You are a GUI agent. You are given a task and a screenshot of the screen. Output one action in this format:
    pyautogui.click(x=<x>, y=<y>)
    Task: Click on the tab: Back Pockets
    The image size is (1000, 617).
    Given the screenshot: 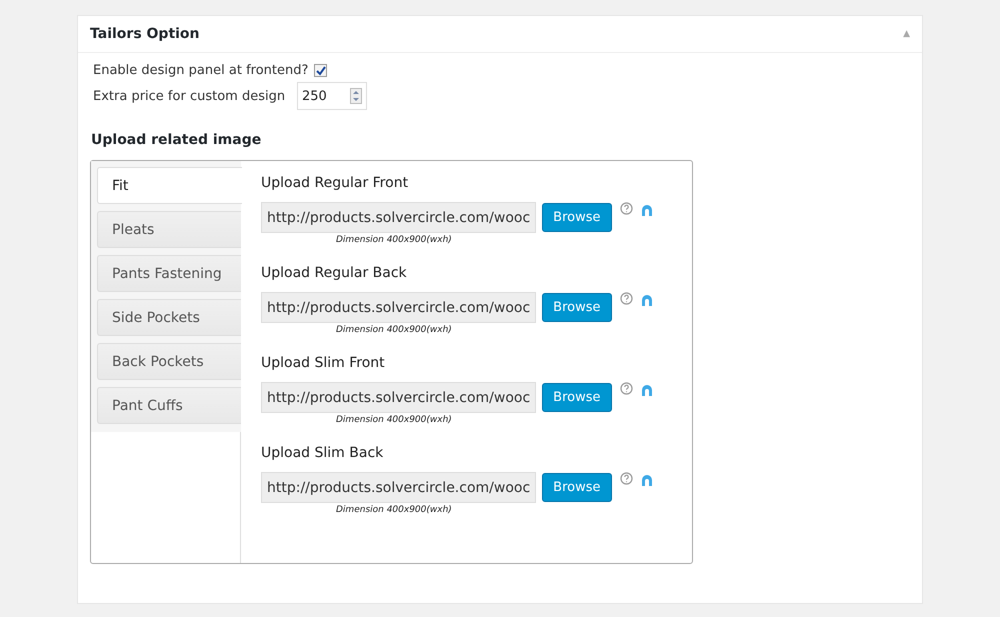 What is the action you would take?
    pyautogui.click(x=169, y=361)
    